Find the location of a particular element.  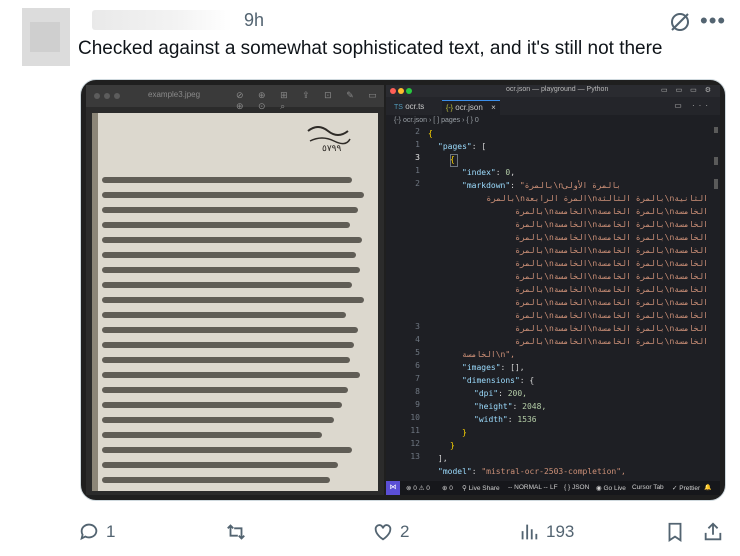

code-line: "markdown": "بالمرة\nبالمرة الأولى is located at coordinates (541, 185).